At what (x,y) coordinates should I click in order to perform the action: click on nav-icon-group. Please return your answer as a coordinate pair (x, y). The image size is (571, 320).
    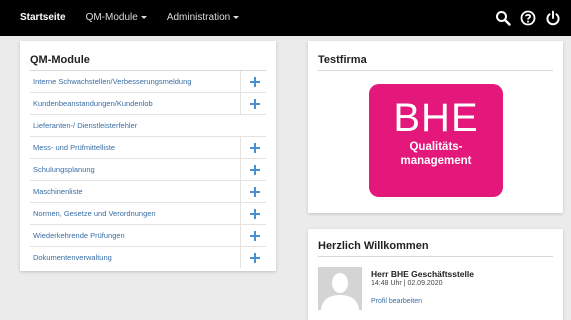
    Looking at the image, I should click on (523, 18).